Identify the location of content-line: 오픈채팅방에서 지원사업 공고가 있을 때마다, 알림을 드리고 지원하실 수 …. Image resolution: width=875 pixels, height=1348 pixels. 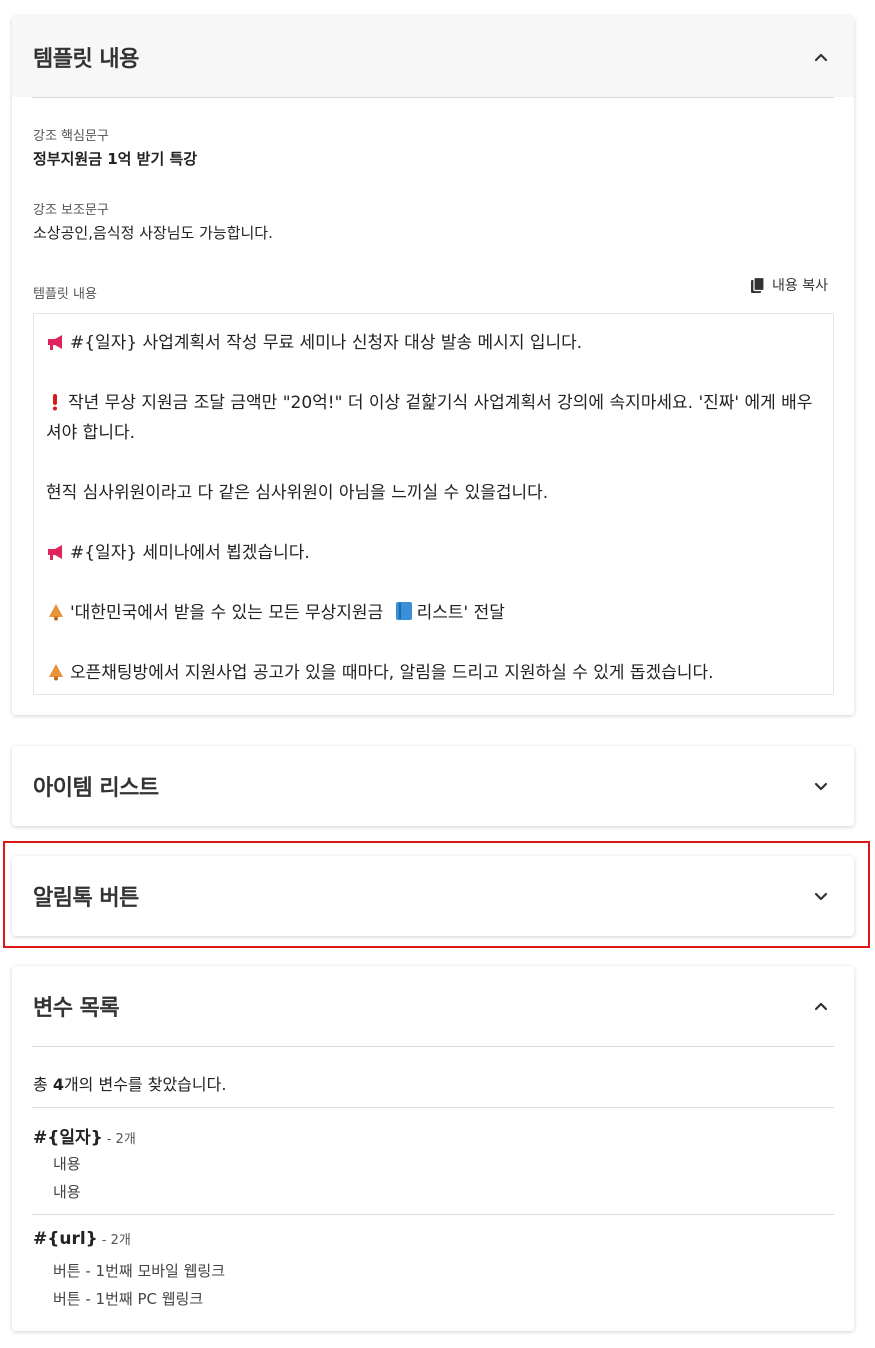
(433, 673).